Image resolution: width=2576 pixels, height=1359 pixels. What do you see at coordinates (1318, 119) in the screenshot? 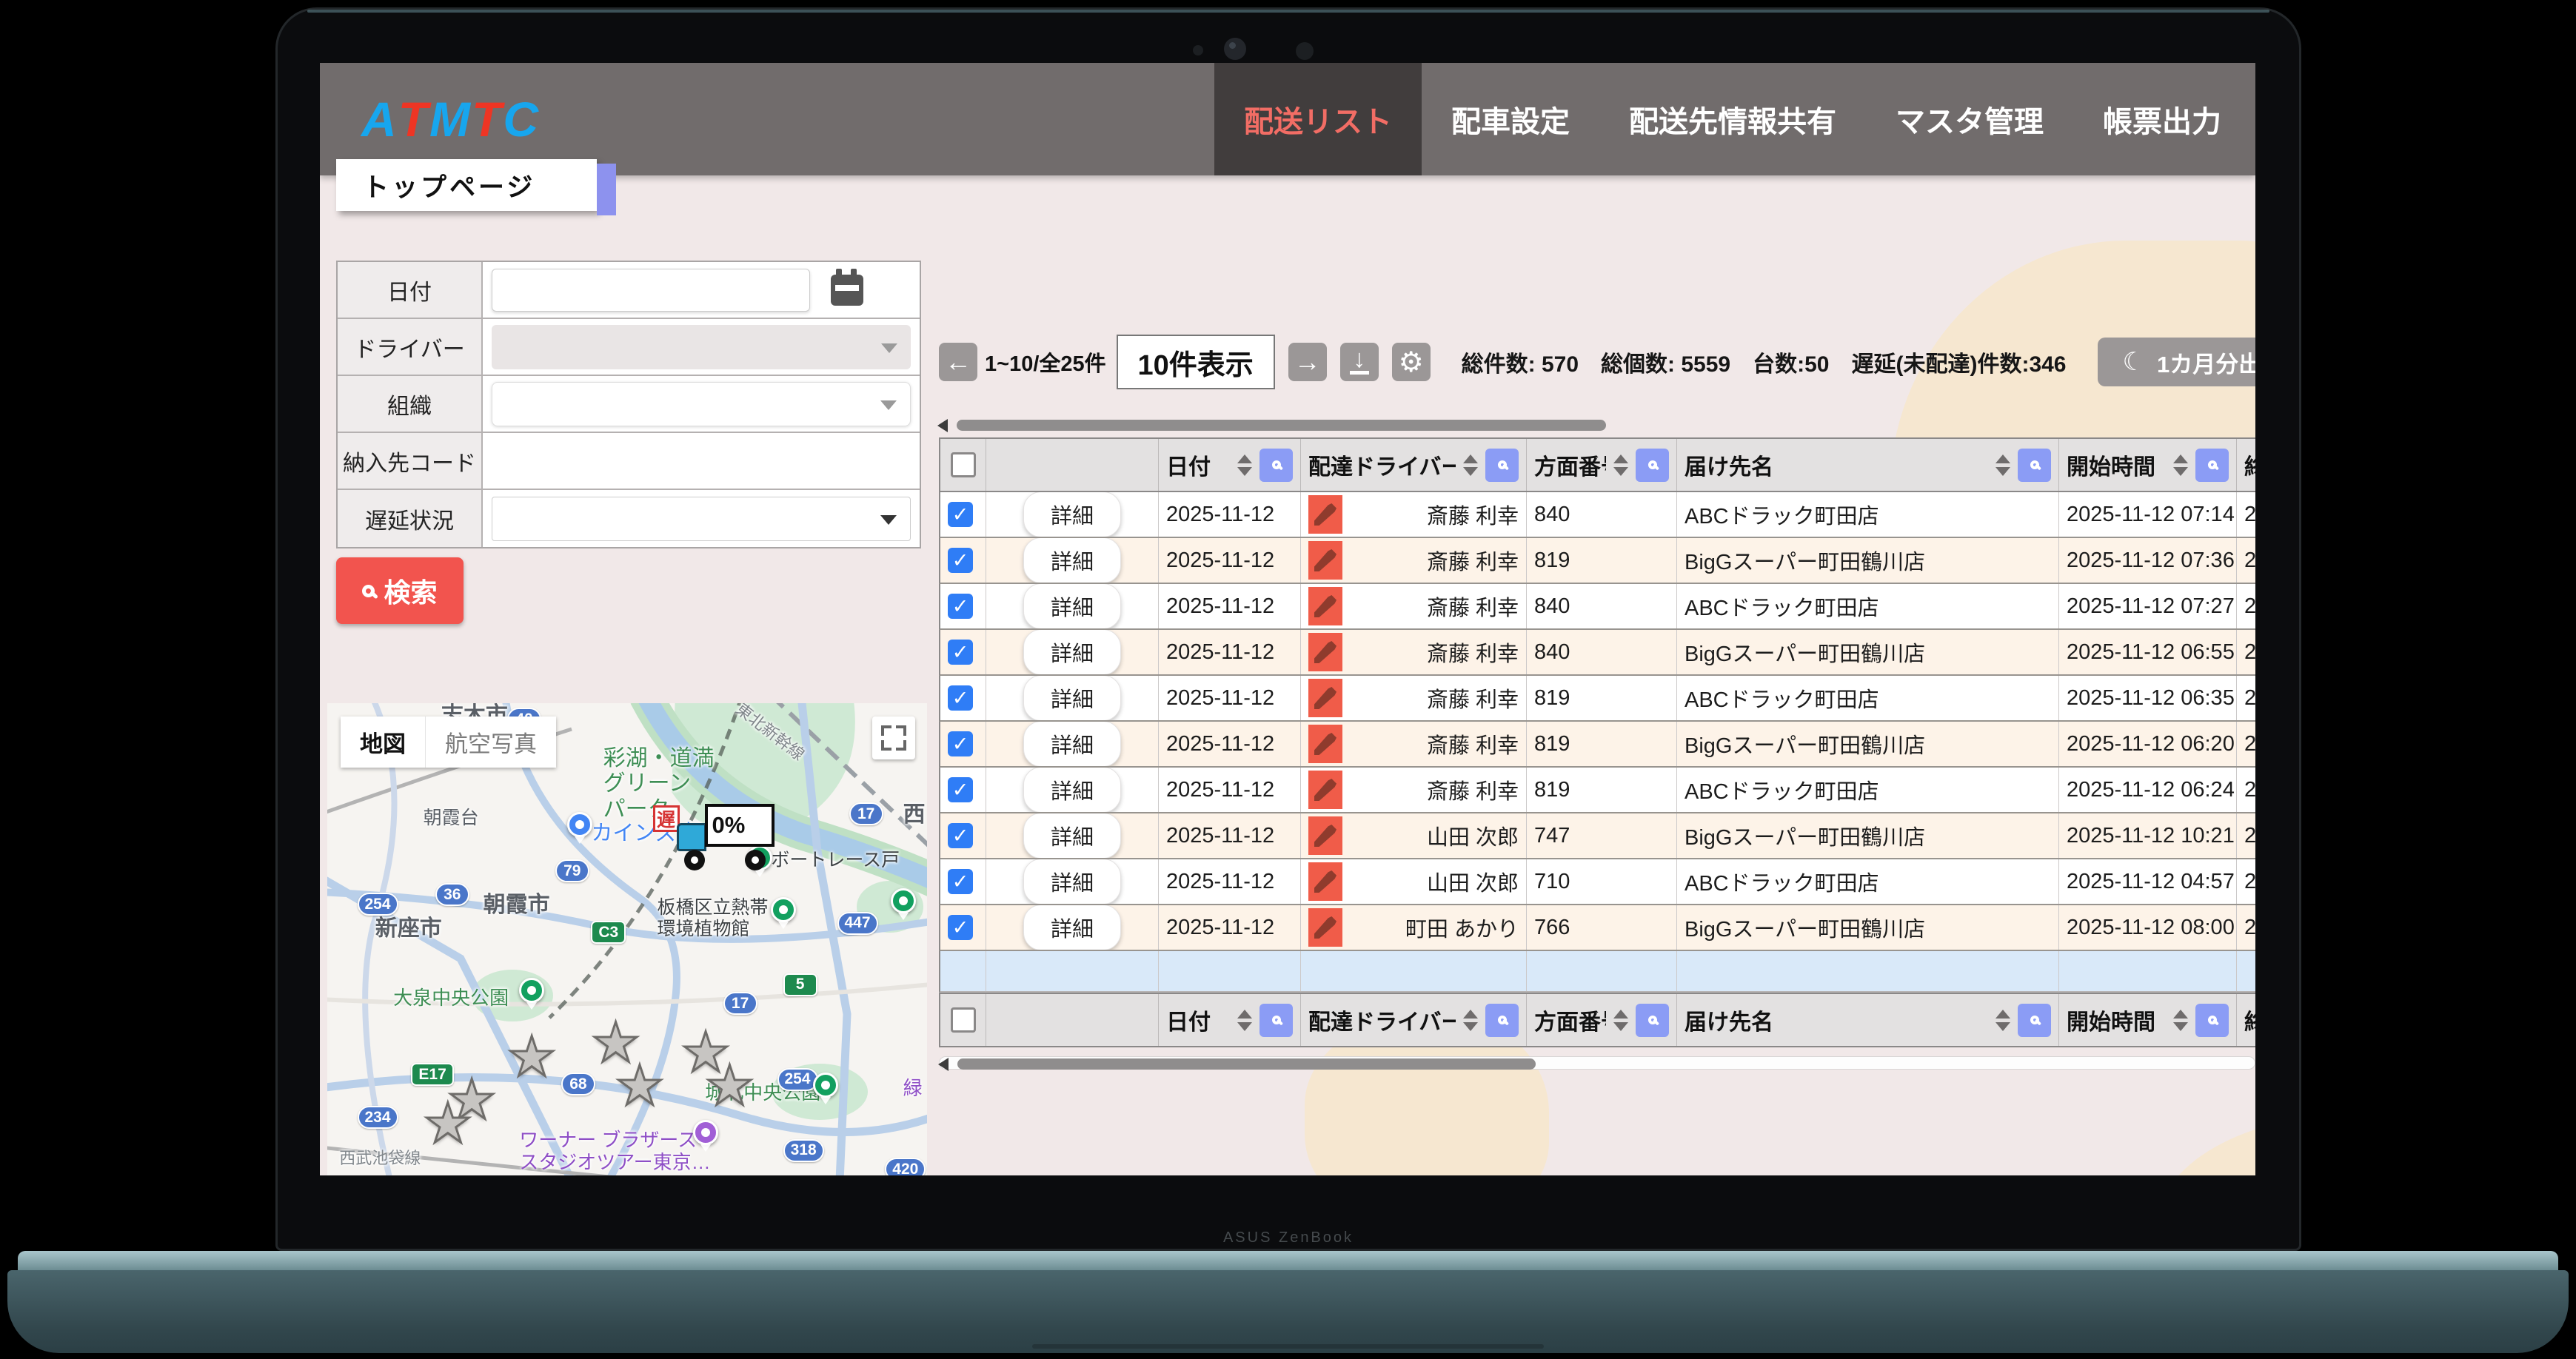
I see `nav-item-0: 配送リスト` at bounding box center [1318, 119].